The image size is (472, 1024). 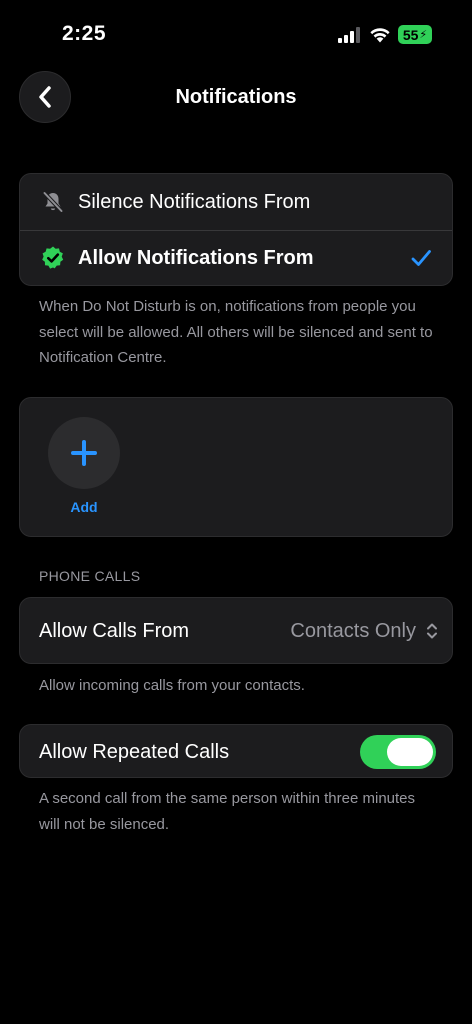 What do you see at coordinates (236, 97) in the screenshot?
I see `page-title: Notifications` at bounding box center [236, 97].